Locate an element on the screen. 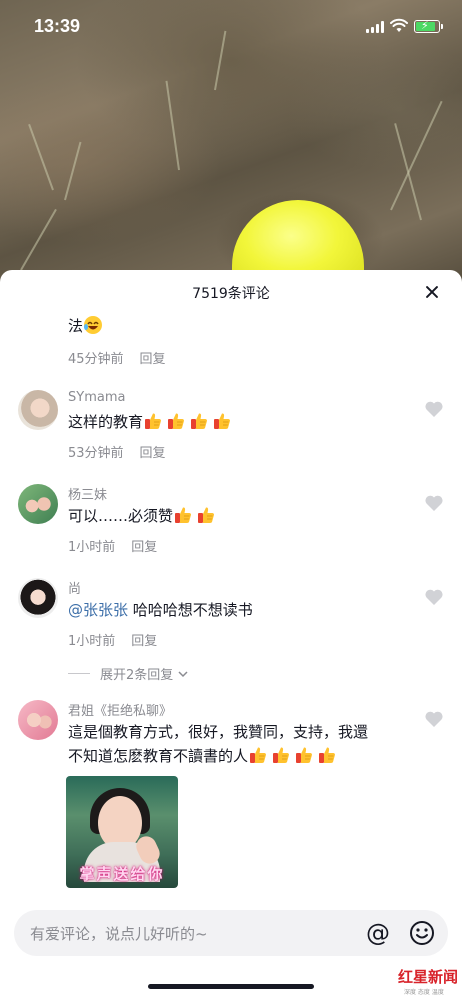 This screenshot has height=1000, width=462. comment-text: 這是個教育方式，很好，我贊同，支持，我還 不知道怎麽教育不讀書的人 is located at coordinates (253, 744).